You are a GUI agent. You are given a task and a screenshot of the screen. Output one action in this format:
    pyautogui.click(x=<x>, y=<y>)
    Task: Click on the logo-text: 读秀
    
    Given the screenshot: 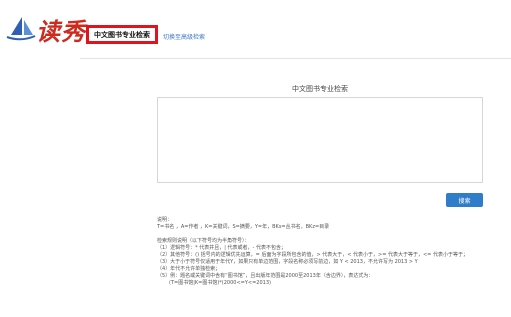 What is the action you would take?
    pyautogui.click(x=61, y=31)
    